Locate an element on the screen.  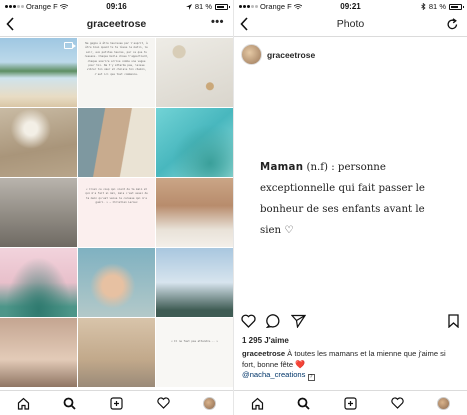
comment-button is located at coordinates (273, 323).